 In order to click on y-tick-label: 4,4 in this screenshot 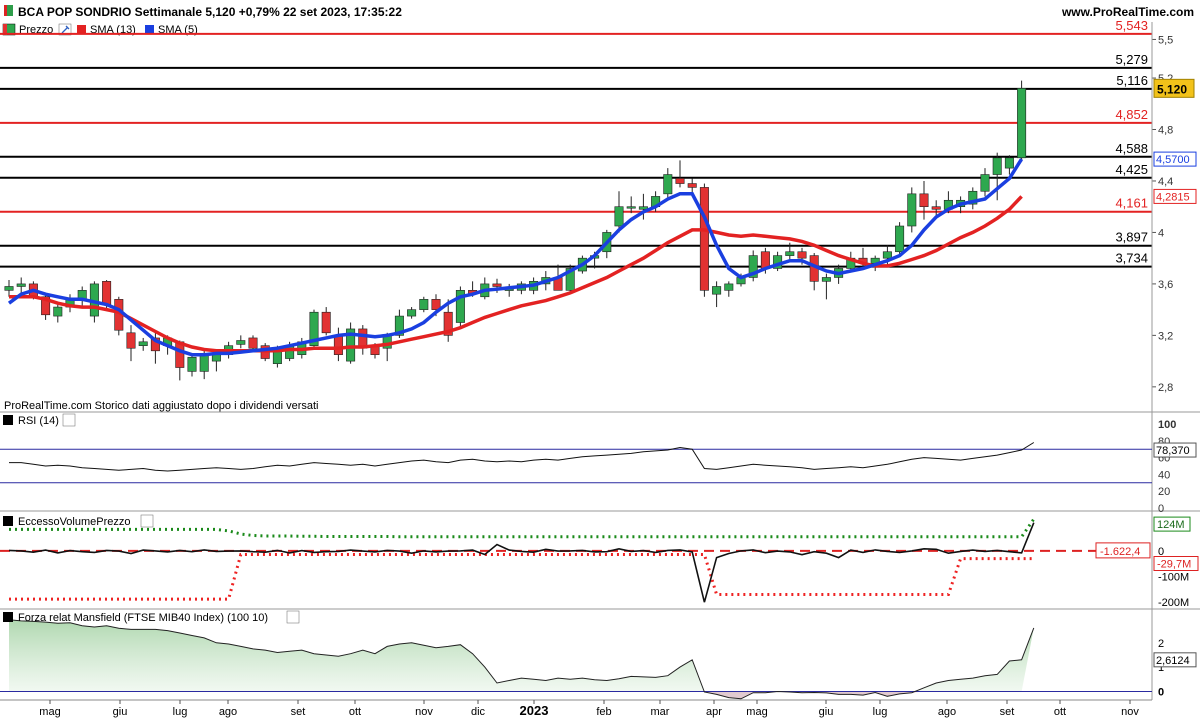, I will do `click(1165, 182)`.